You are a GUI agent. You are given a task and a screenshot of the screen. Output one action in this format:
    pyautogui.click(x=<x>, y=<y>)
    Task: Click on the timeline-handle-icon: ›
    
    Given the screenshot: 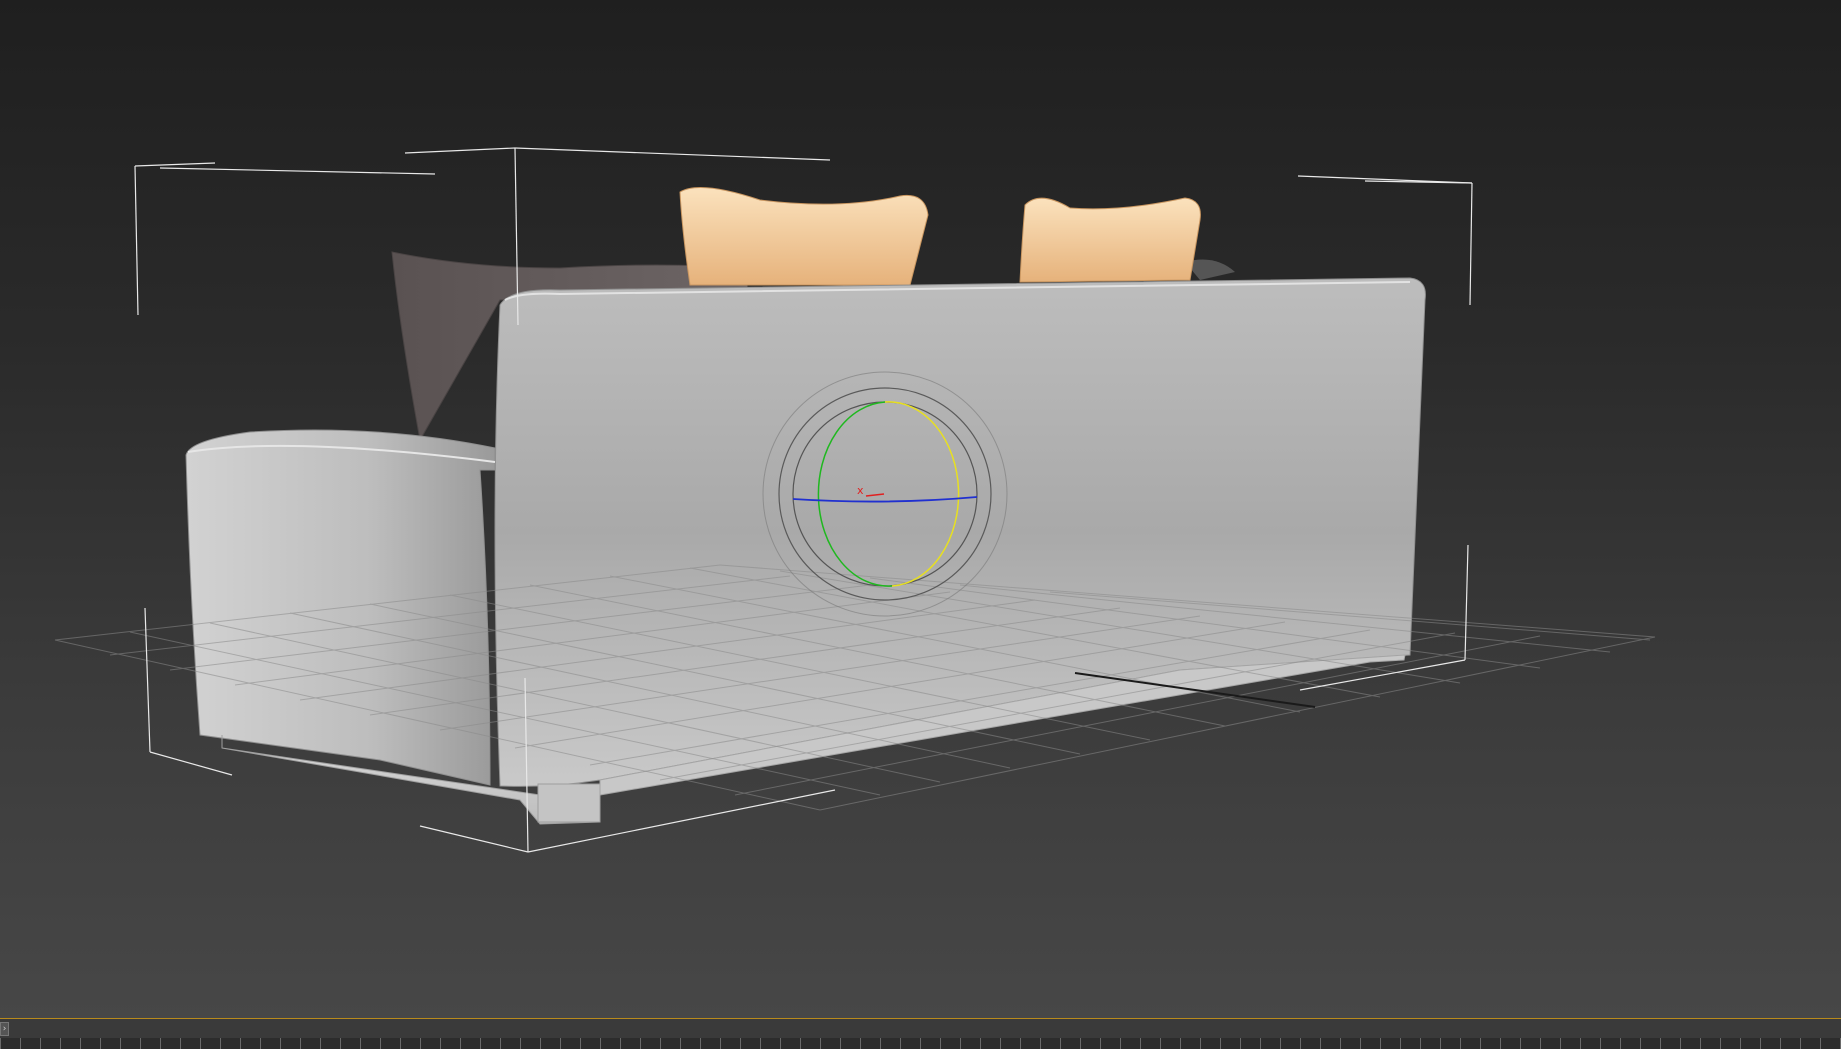 What is the action you would take?
    pyautogui.click(x=4, y=1029)
    